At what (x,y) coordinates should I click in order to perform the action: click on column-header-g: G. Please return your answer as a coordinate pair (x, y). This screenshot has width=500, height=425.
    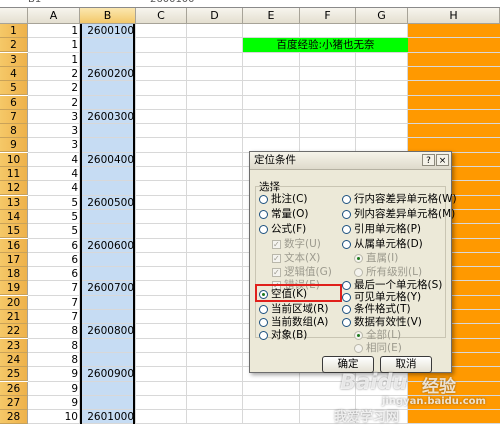
    Looking at the image, I should click on (382, 16).